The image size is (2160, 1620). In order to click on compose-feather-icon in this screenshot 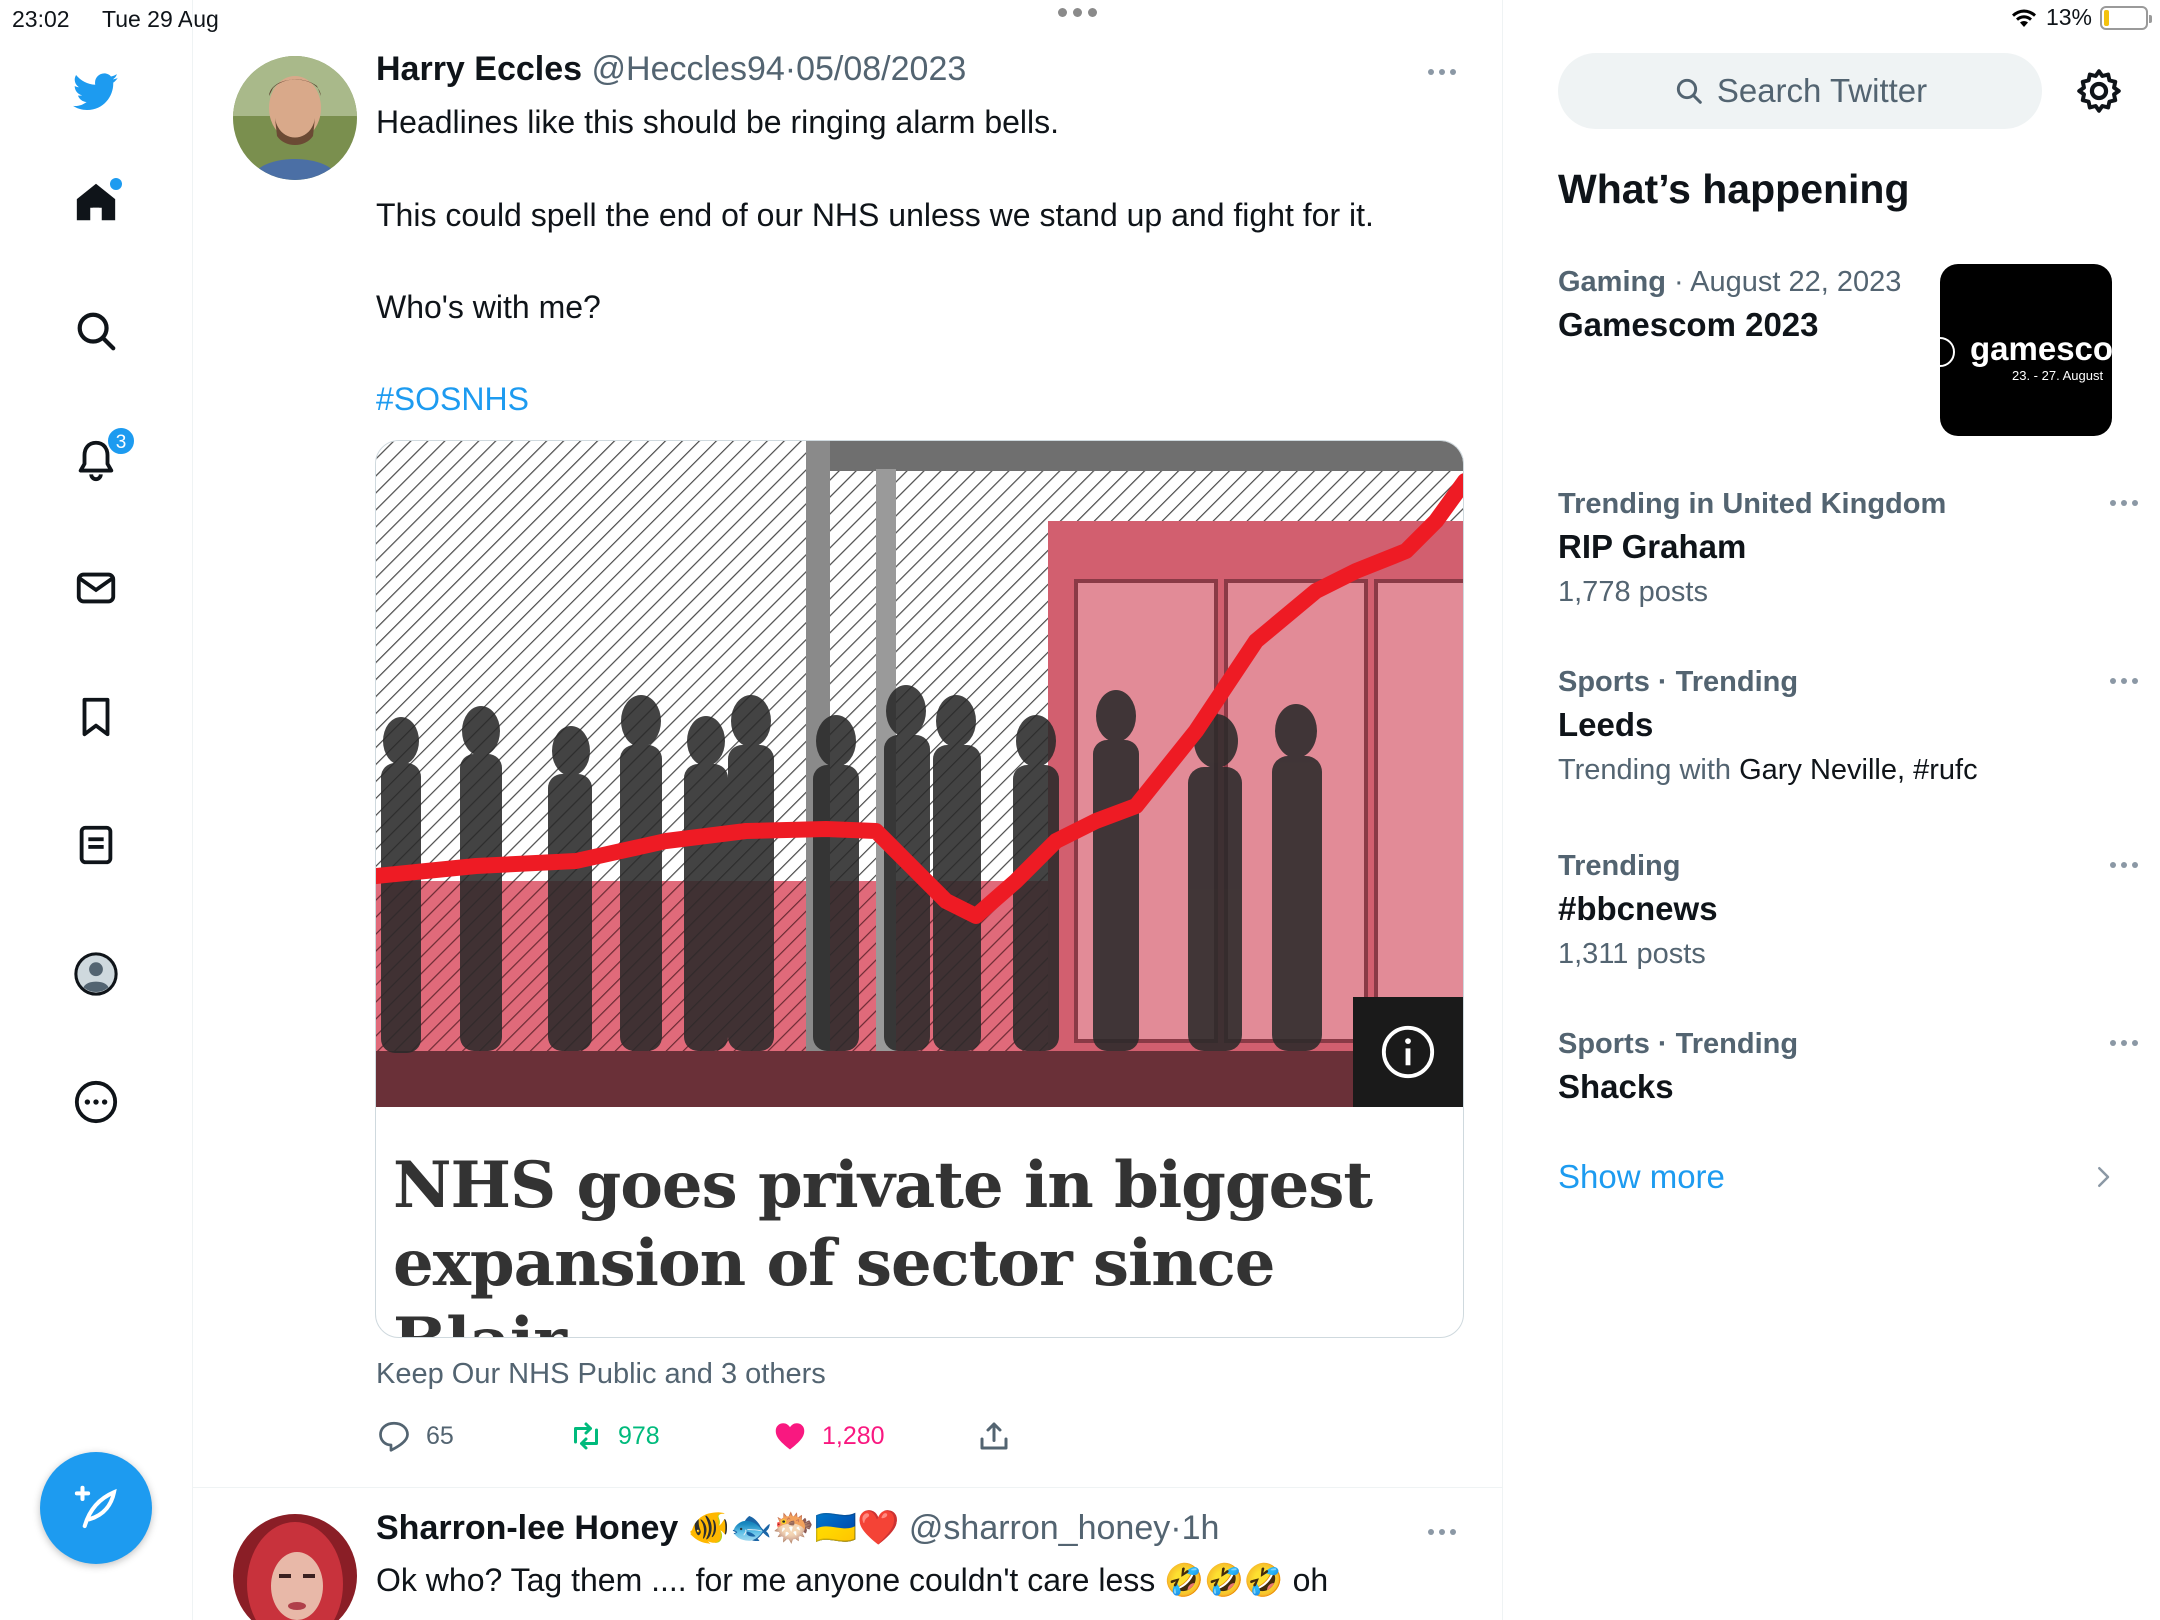, I will do `click(95, 1507)`.